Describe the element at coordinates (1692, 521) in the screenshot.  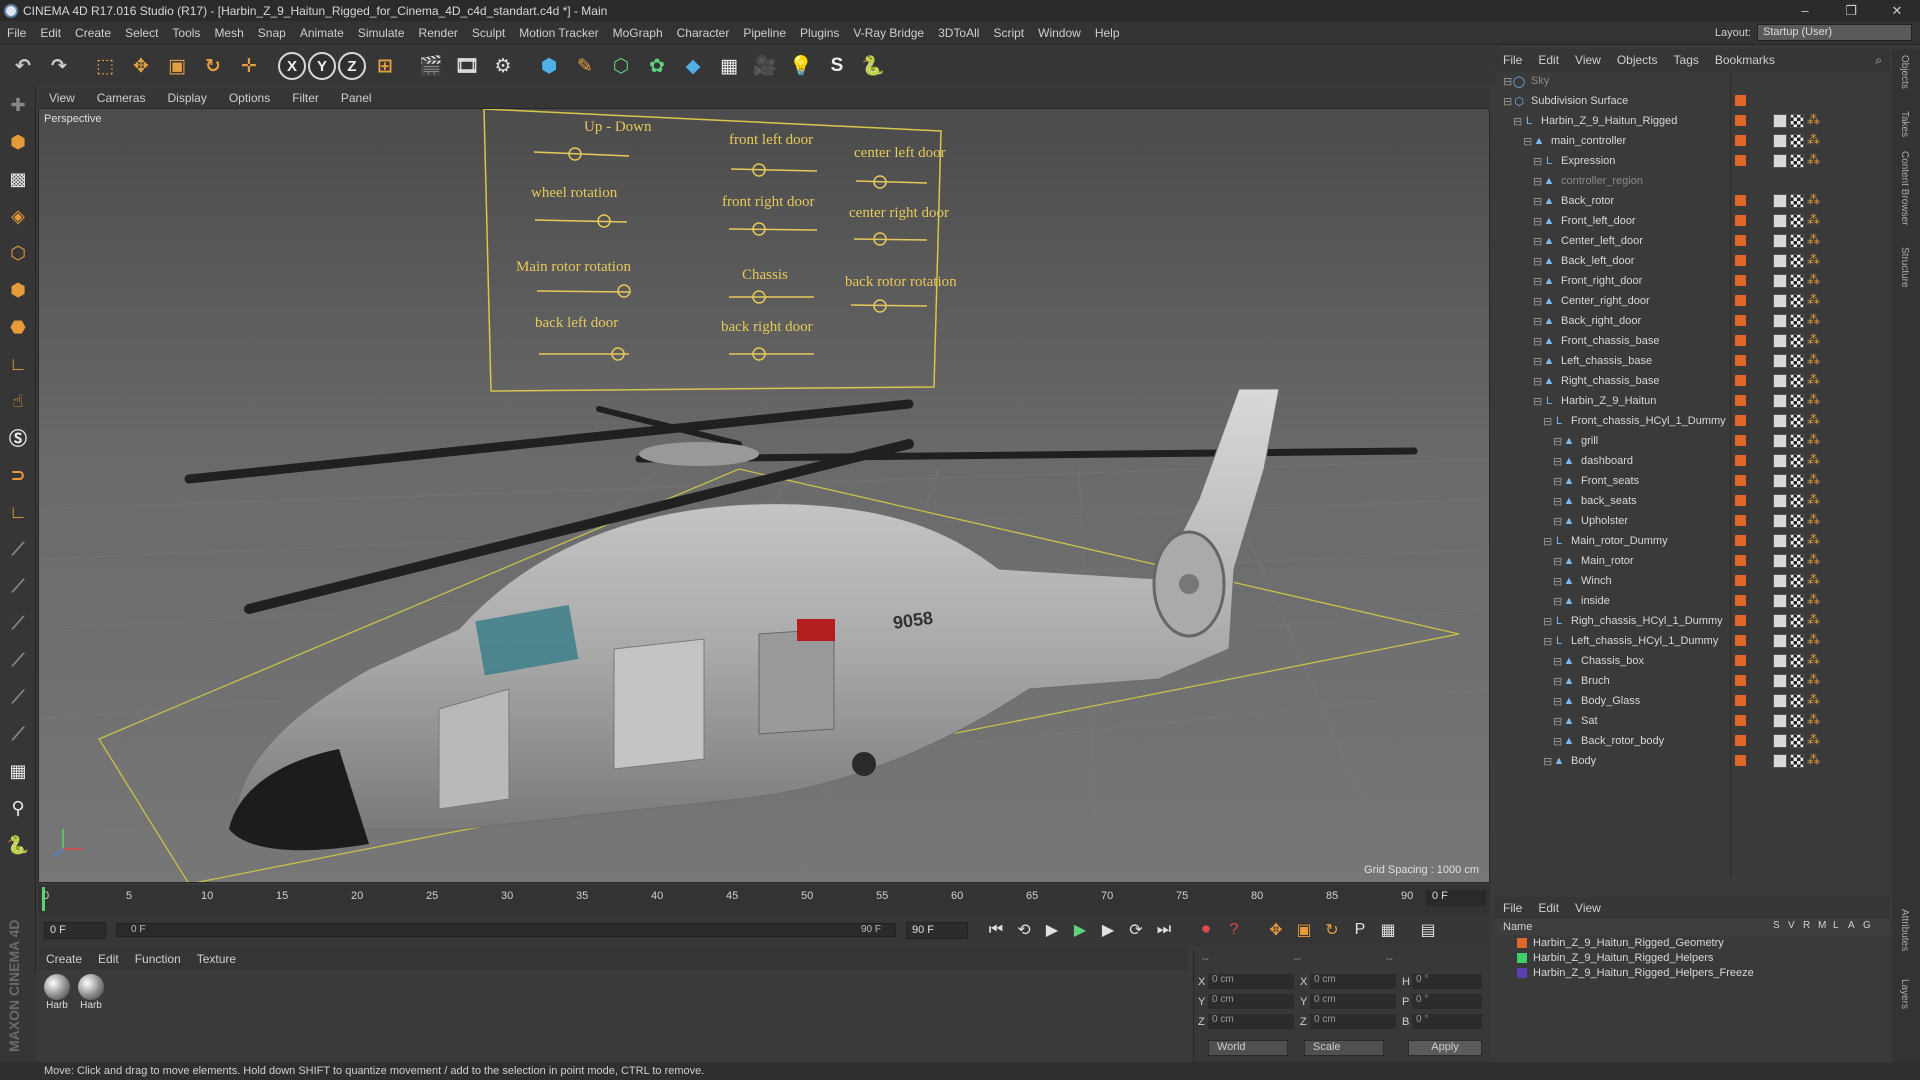
I see `object-row: ⊟ ▲ Upholster ⁂` at that location.